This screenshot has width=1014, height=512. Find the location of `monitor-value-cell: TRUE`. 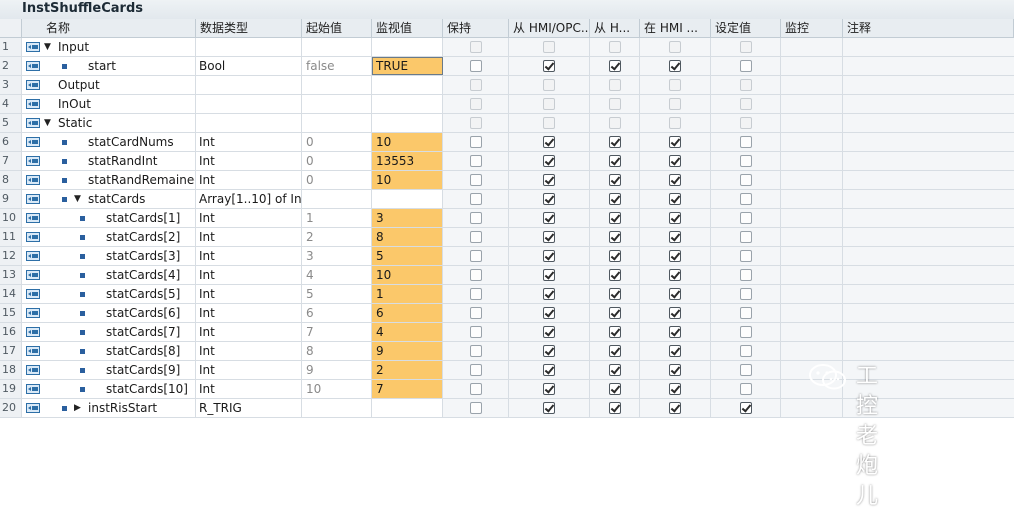

monitor-value-cell: TRUE is located at coordinates (407, 66).